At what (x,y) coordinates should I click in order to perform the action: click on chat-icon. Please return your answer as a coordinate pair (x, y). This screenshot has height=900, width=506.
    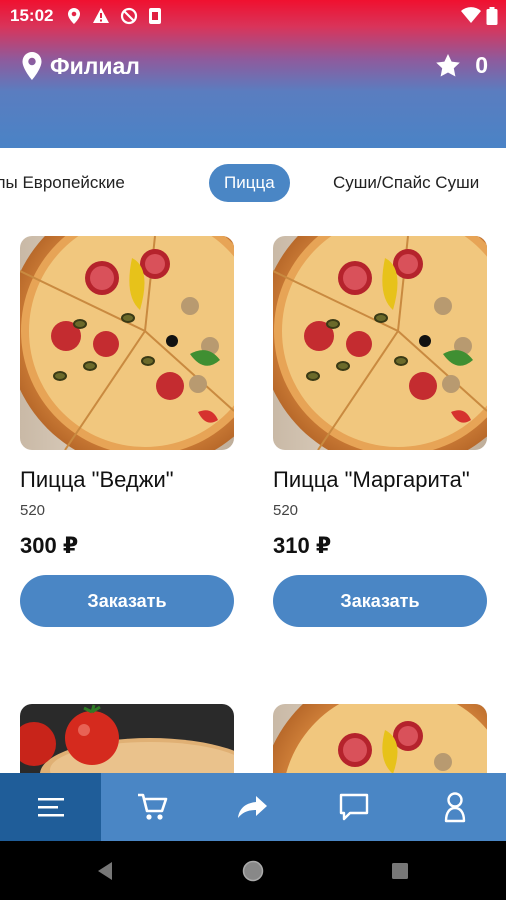
    Looking at the image, I should click on (353, 807).